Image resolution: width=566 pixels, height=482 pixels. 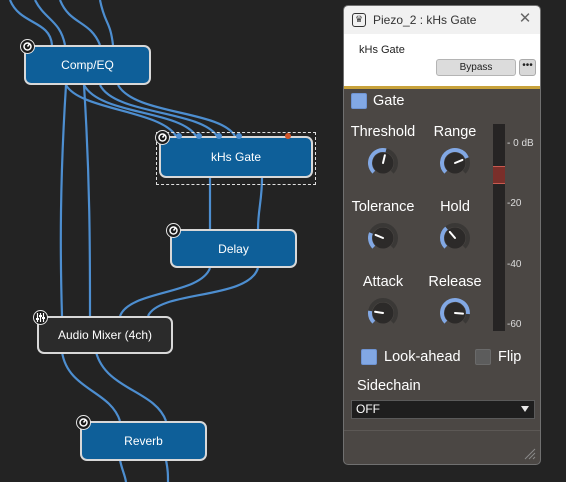 What do you see at coordinates (382, 50) in the screenshot?
I see `preset-name: kHs Gate` at bounding box center [382, 50].